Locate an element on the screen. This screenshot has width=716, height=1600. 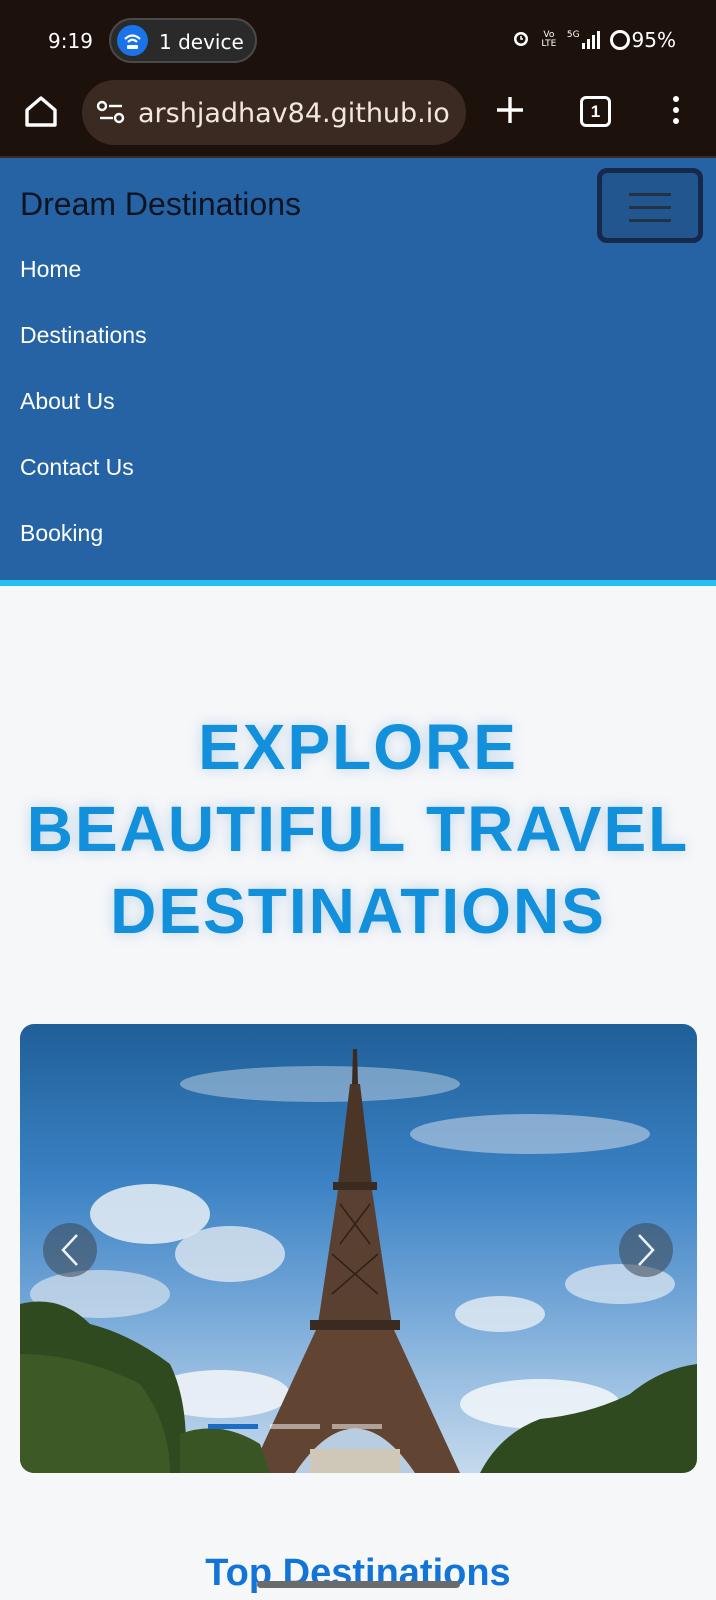
chevron-right-icon is located at coordinates (646, 1250).